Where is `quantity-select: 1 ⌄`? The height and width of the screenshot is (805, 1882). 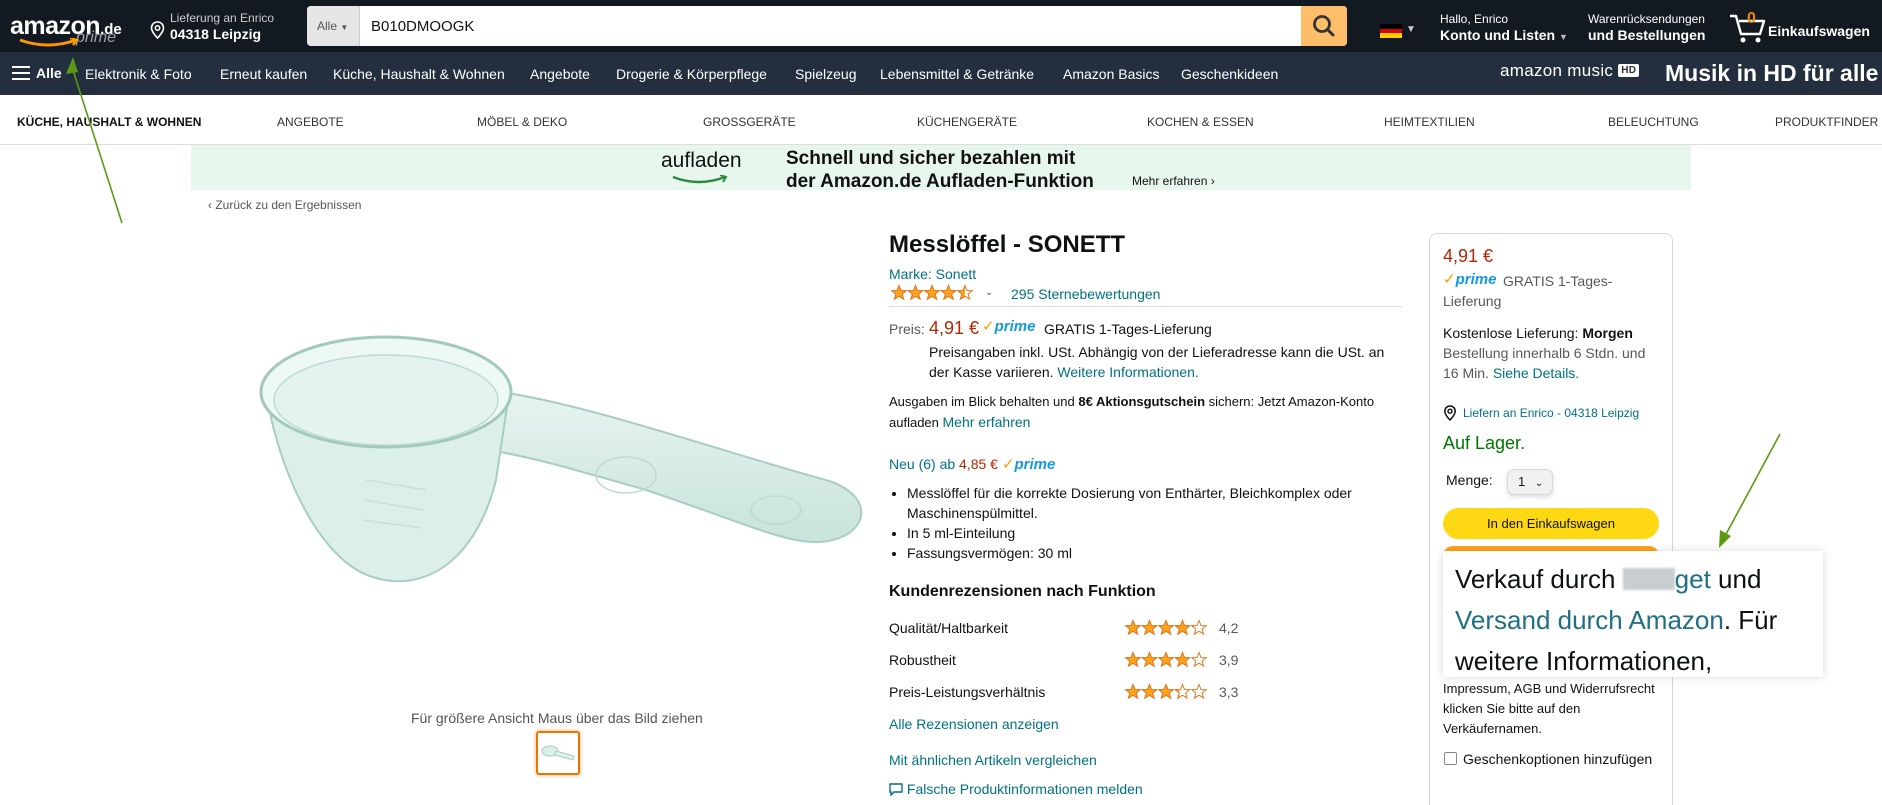
quantity-select: 1 ⌄ is located at coordinates (1530, 482).